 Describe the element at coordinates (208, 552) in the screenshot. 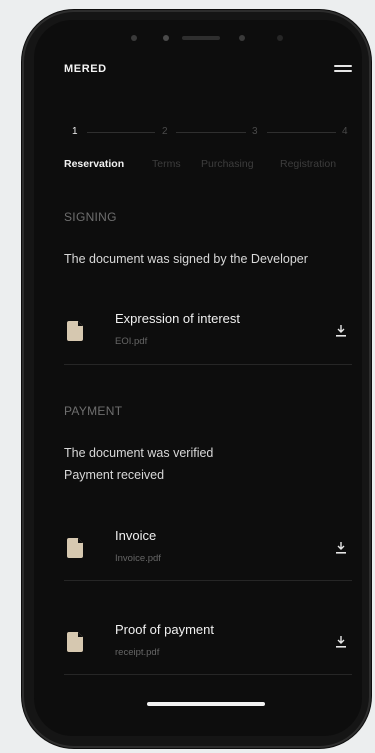

I see `document-row-invoice: Invoice Invoice.pdf` at that location.